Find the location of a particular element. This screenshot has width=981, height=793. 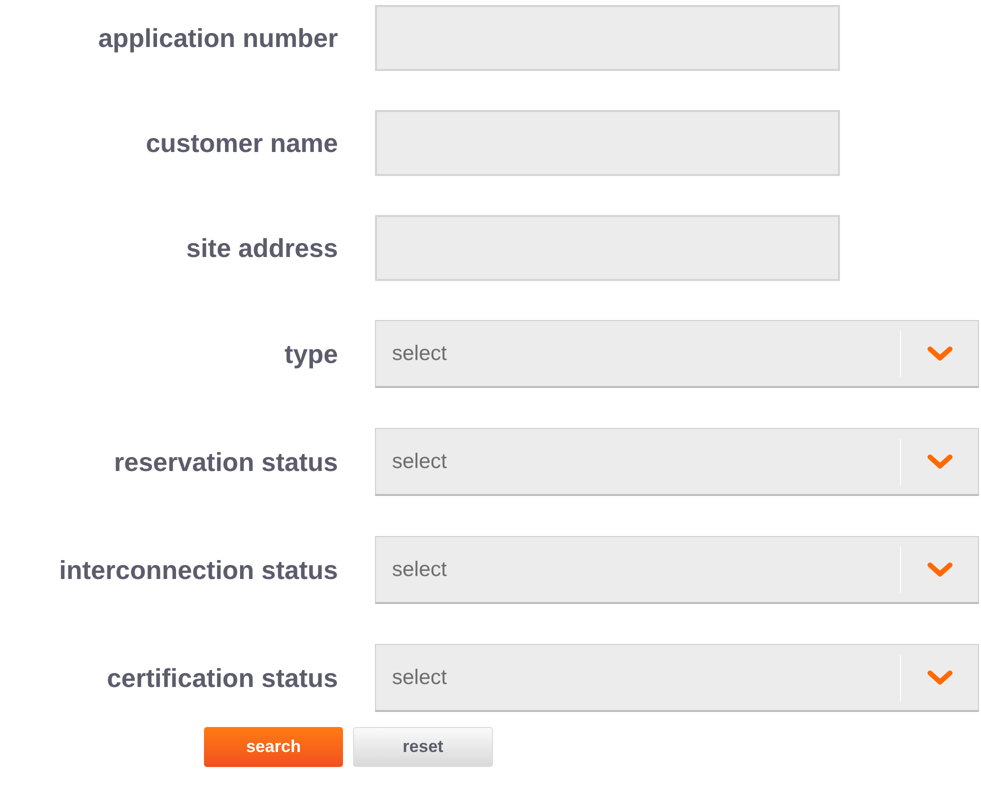

field-label: site address is located at coordinates (262, 248).